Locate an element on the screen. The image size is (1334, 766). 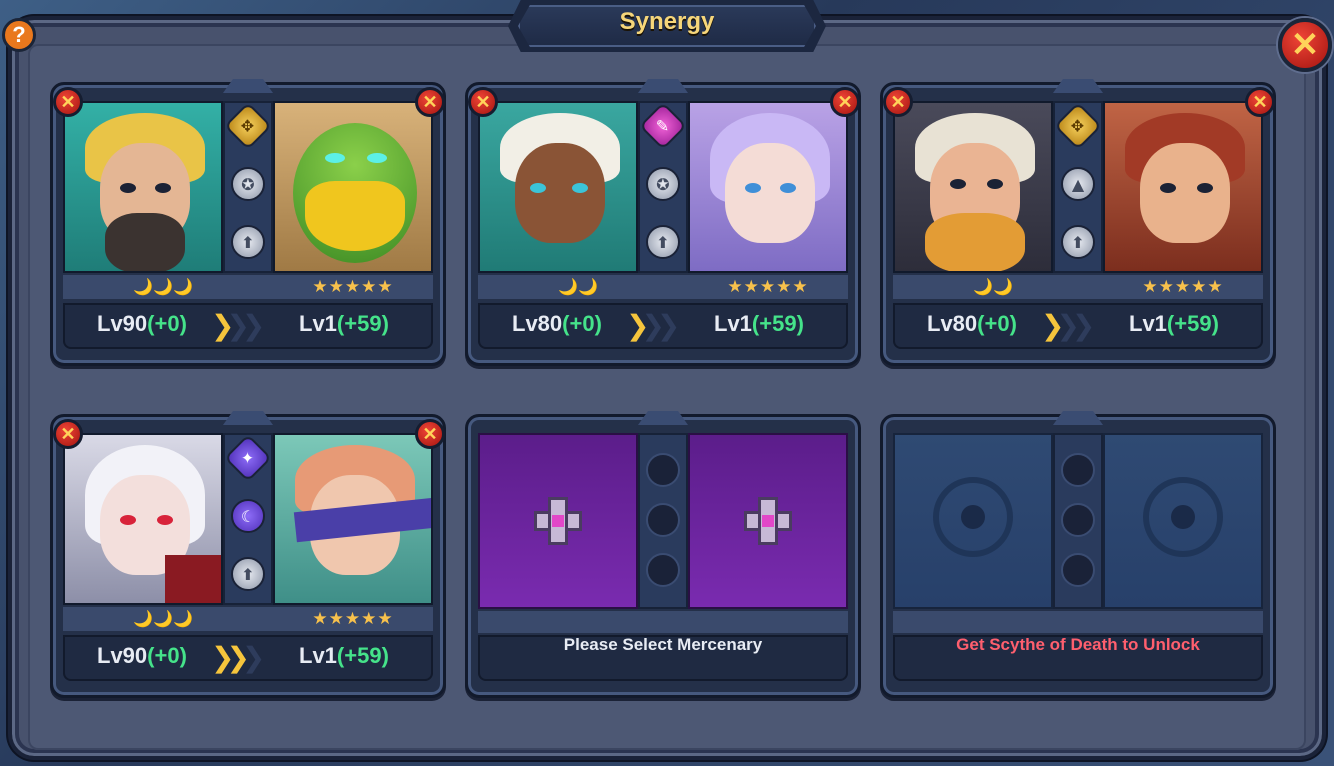
synergy-slot-empty: Please Select Mercenary is located at coordinates (663, 554).